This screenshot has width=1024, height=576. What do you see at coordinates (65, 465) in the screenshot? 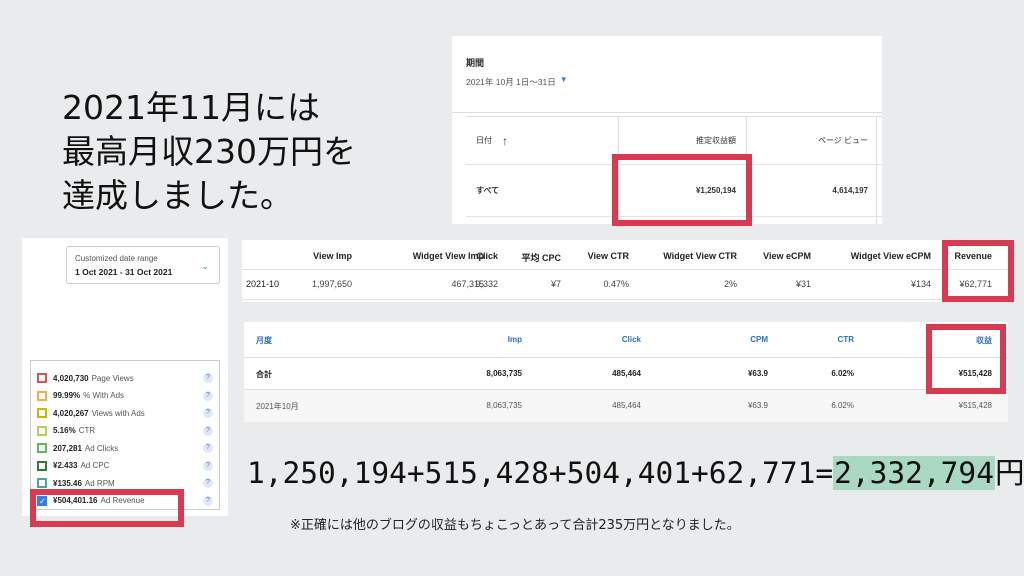
I see `metric-value: ¥2.433` at bounding box center [65, 465].